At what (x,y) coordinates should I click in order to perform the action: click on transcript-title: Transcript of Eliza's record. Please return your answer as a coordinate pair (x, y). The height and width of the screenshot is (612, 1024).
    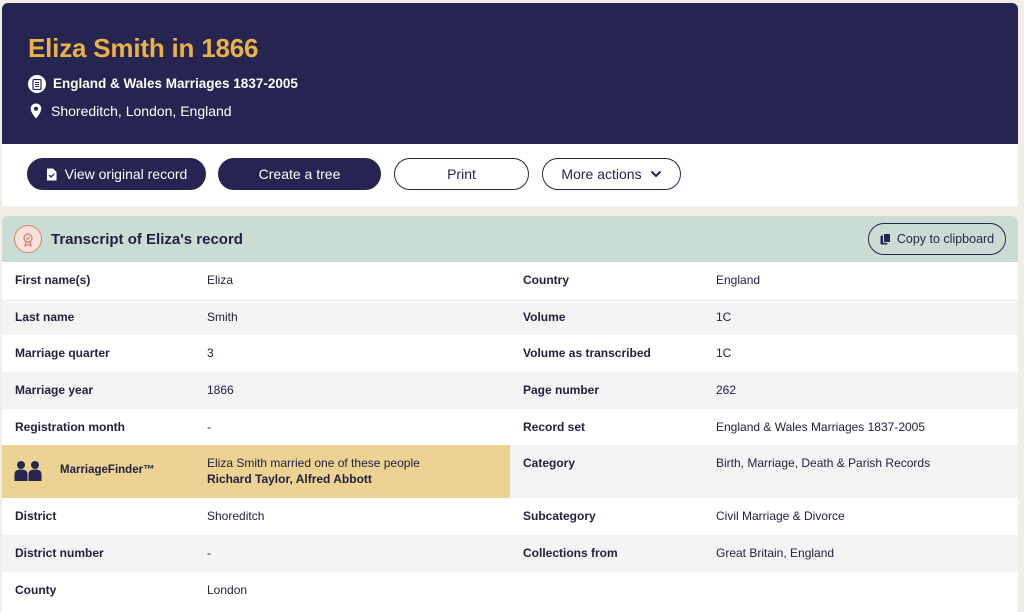
    Looking at the image, I should click on (147, 239).